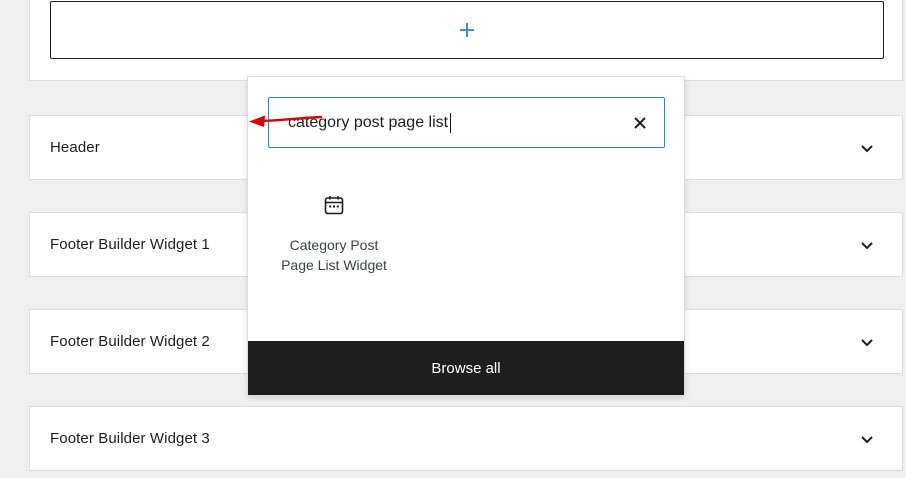 Image resolution: width=906 pixels, height=478 pixels. Describe the element at coordinates (334, 255) in the screenshot. I see `block-result-label: Category Post Page List Widget` at that location.